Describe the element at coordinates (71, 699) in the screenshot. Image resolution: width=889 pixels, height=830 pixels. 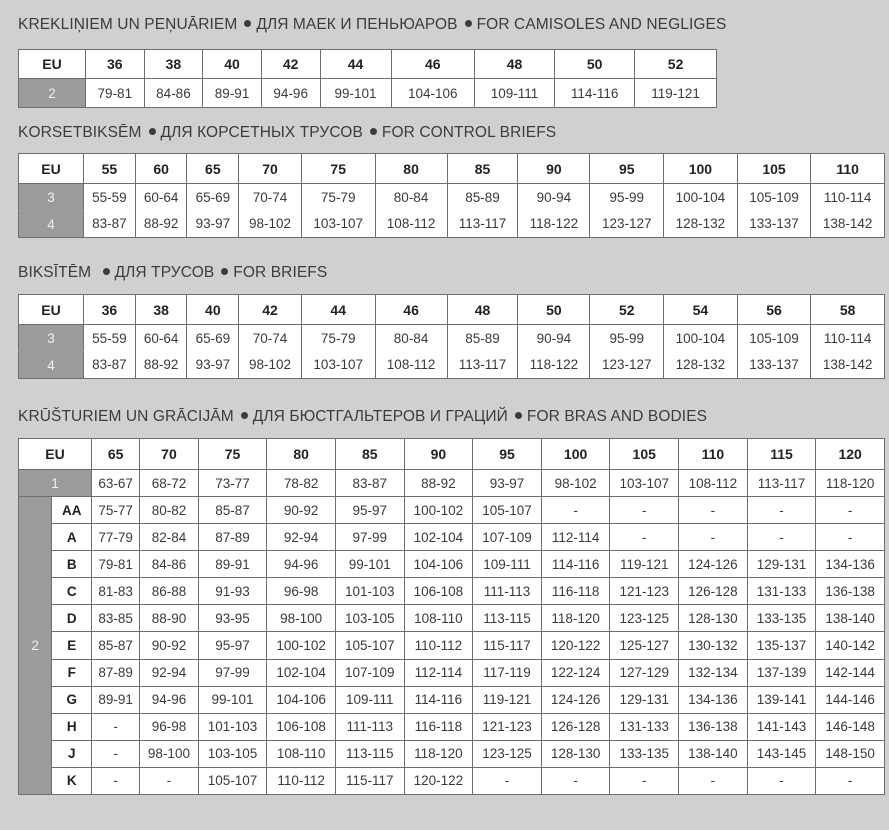
I see `cup-letter-cell: G` at that location.